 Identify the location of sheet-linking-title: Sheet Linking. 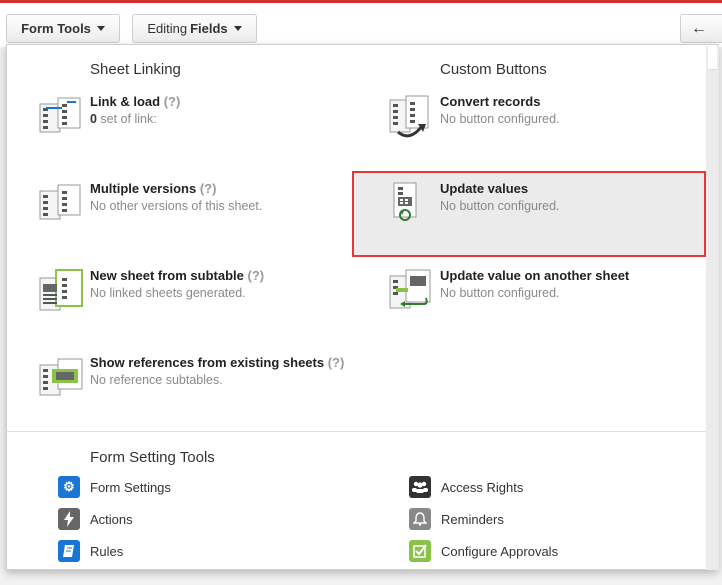
(135, 69).